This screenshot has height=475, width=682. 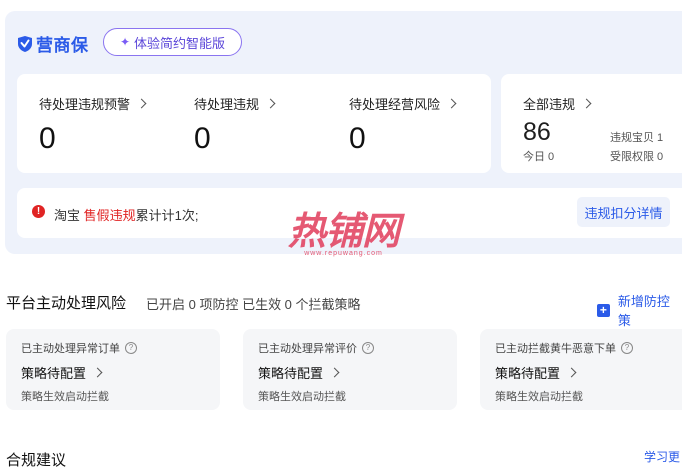 I want to click on policy-label: 已主动拦截黄牛恶意下单, so click(x=555, y=349).